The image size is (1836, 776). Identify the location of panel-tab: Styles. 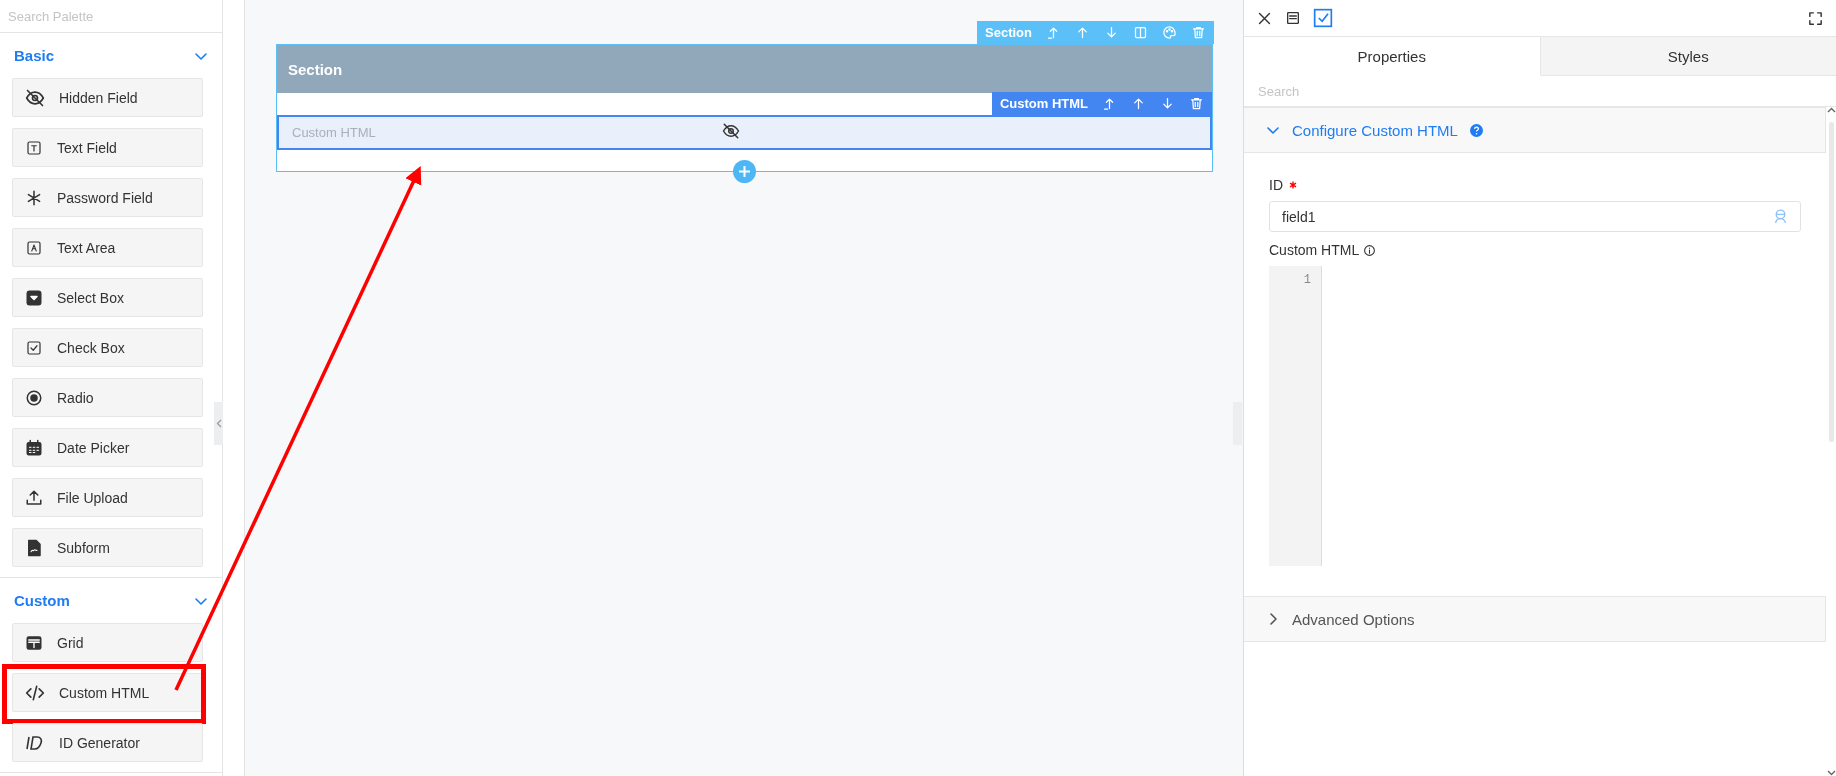
(1688, 56).